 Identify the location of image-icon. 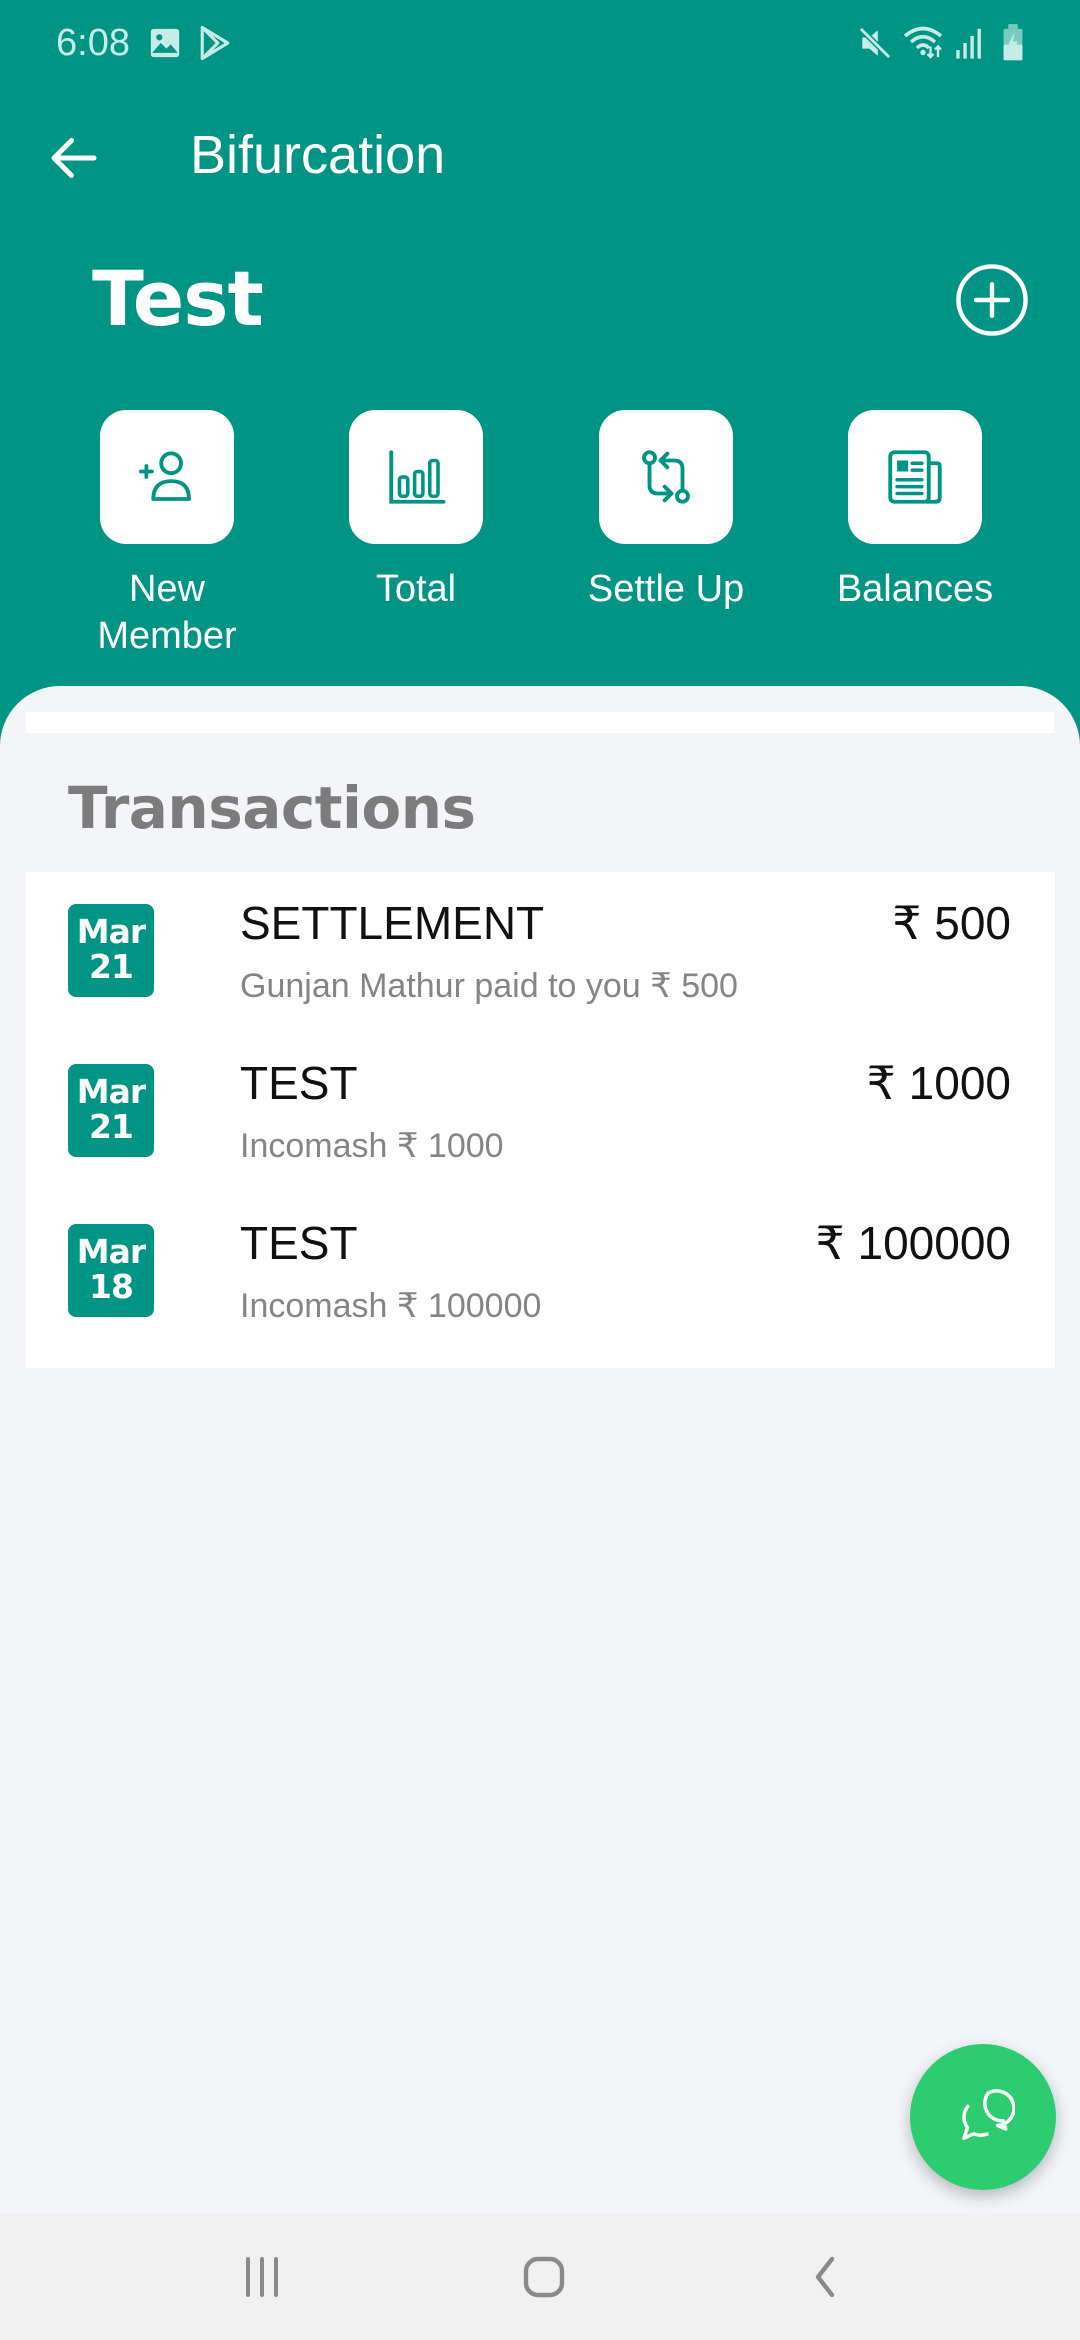
(165, 45).